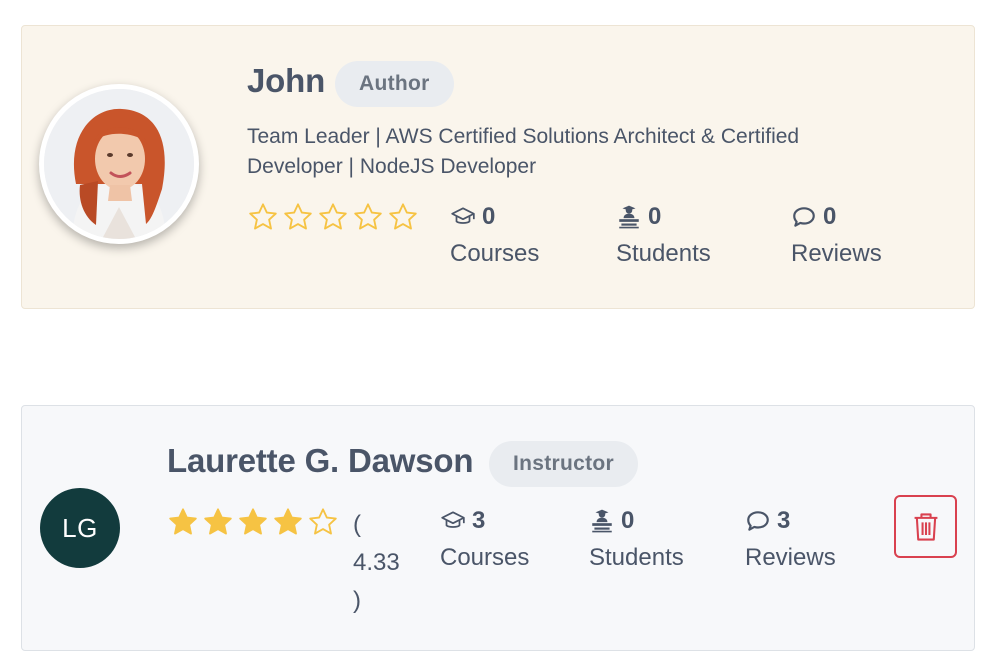  I want to click on instructor-reviews-label: Reviews, so click(790, 557).